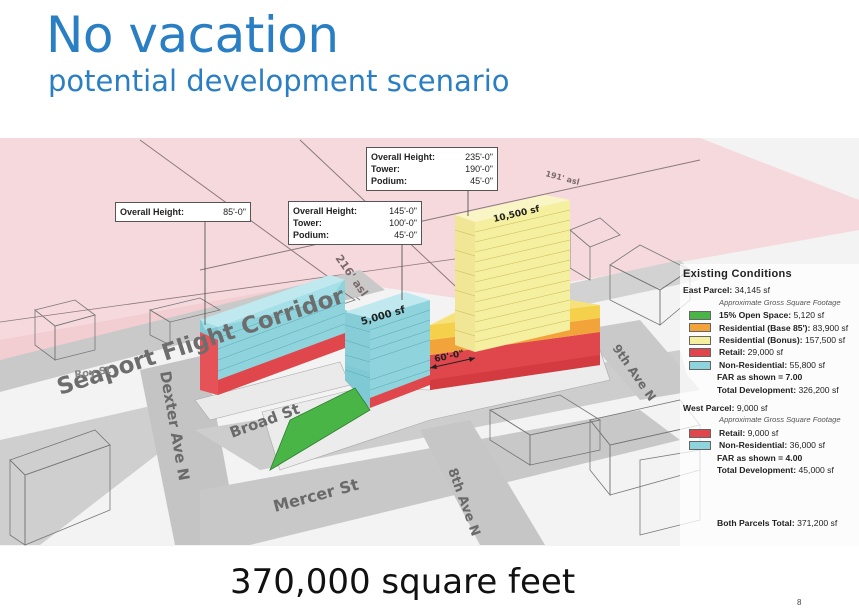  What do you see at coordinates (771, 340) in the screenshot?
I see `legend-item-res-bonus: Residential (Bonus): 157,500 sf` at bounding box center [771, 340].